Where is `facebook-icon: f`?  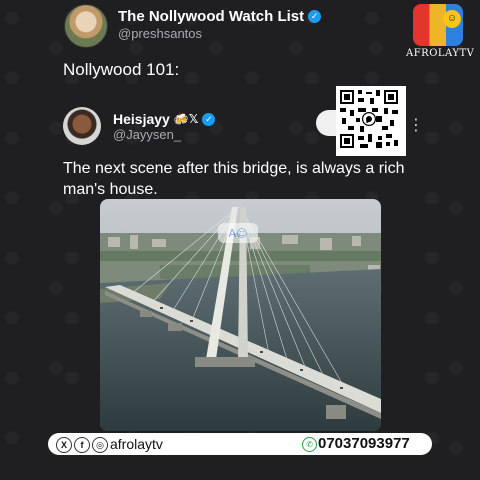
facebook-icon: f is located at coordinates (82, 445).